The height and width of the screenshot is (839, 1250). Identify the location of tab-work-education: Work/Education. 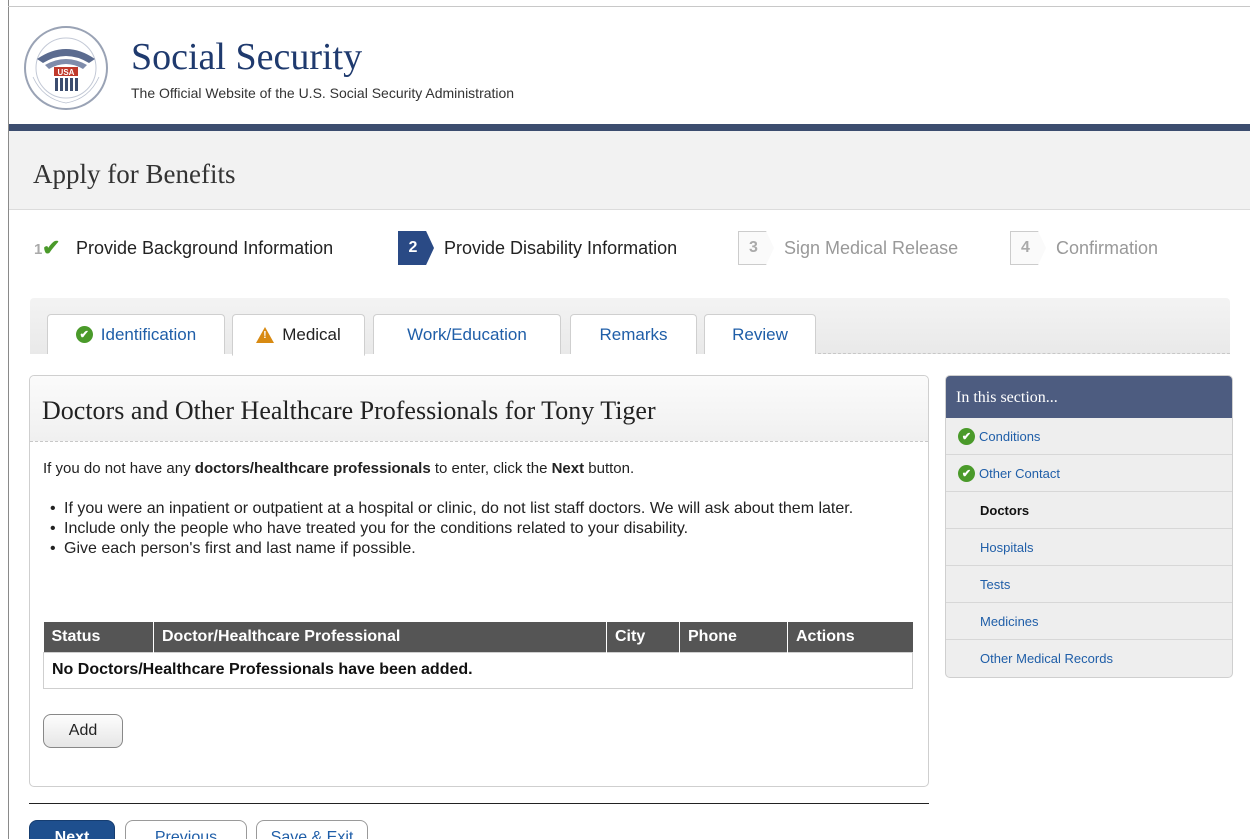
(467, 334).